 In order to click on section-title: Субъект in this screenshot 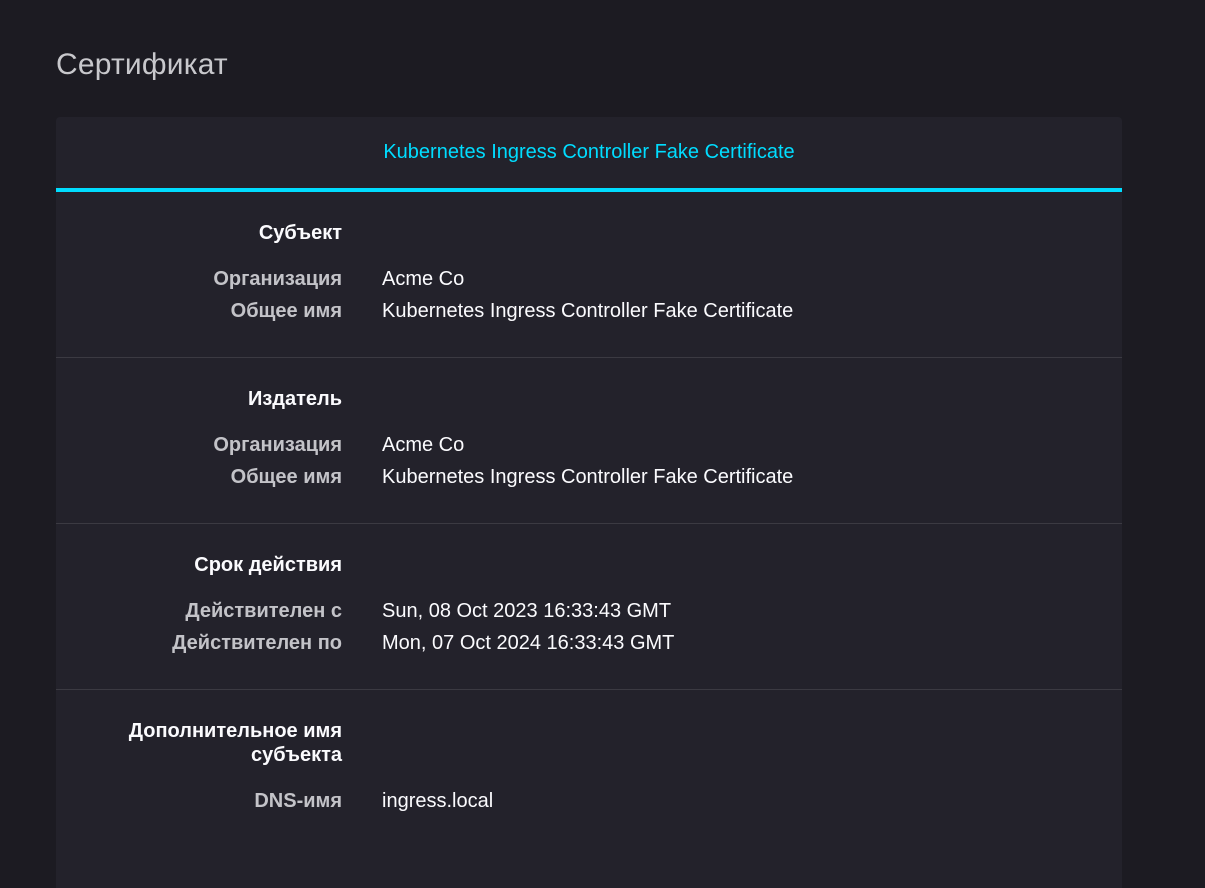, I will do `click(300, 233)`.